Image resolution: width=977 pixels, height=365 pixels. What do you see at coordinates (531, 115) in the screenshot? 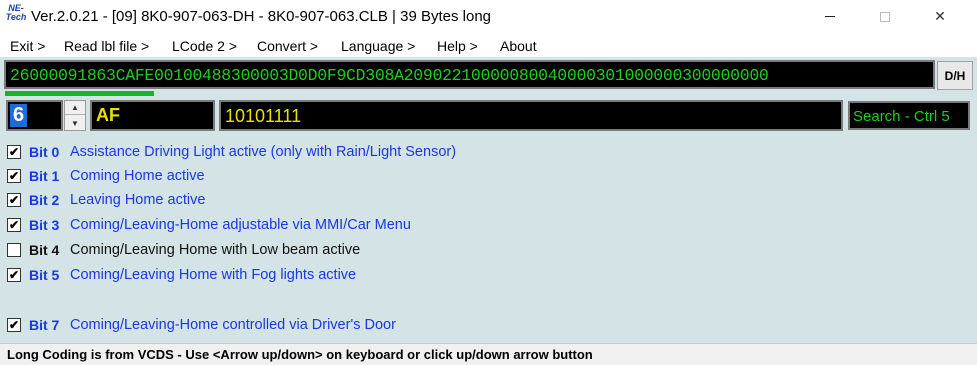
I see `binary-field: 10101111` at bounding box center [531, 115].